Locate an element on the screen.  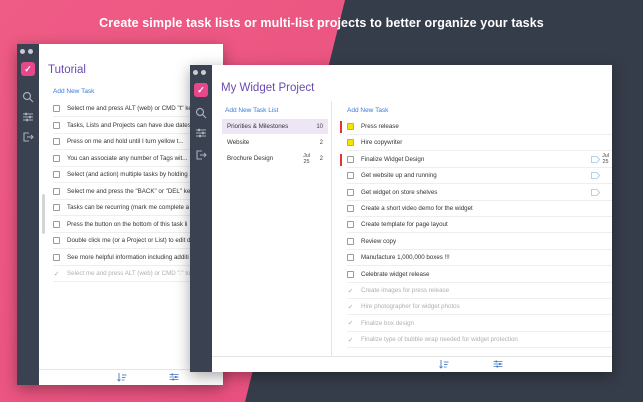
task-label: Create a short video demo for the widget is located at coordinates (417, 208).